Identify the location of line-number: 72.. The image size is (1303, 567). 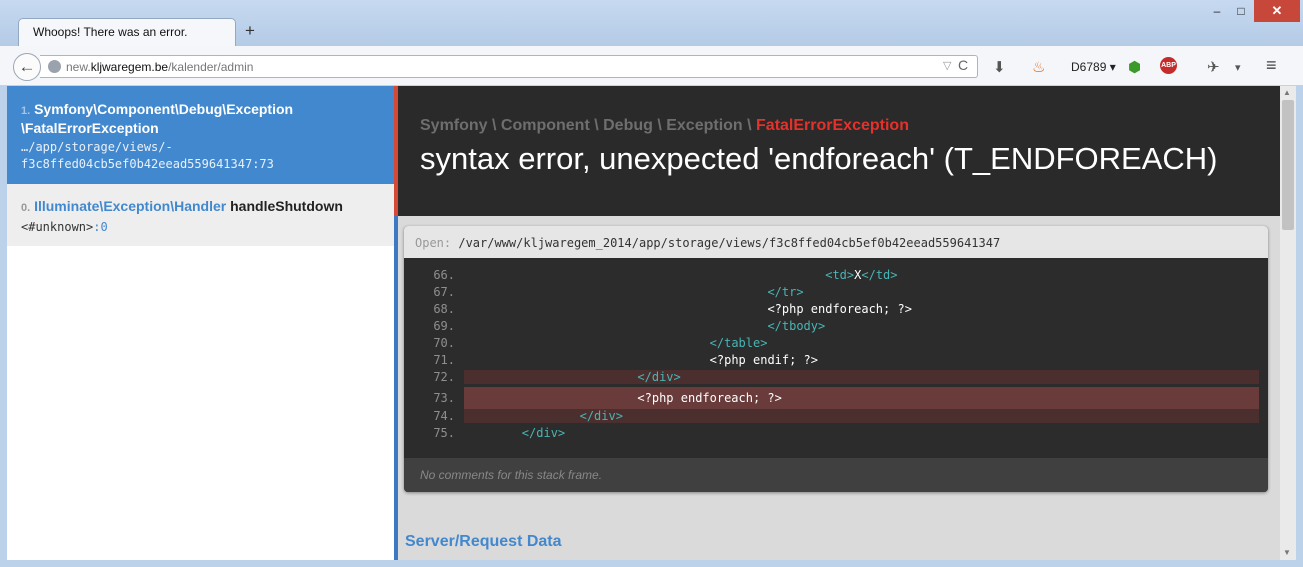
(444, 377).